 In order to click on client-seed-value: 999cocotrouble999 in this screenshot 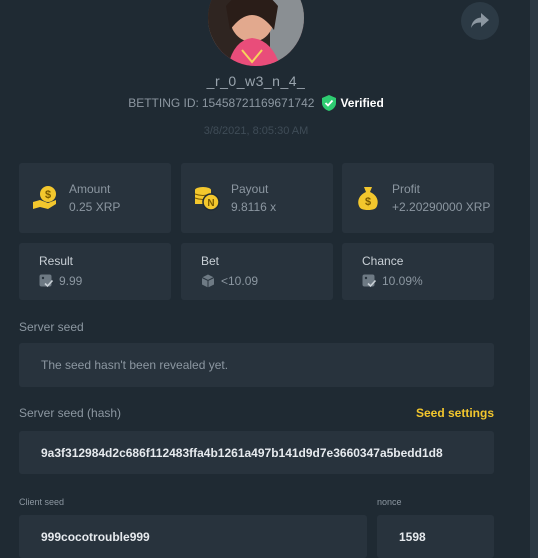, I will do `click(95, 536)`.